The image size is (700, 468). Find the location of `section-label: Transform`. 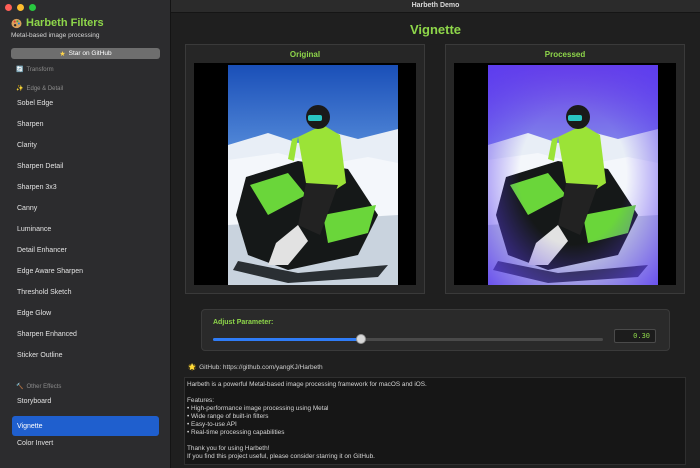

section-label: Transform is located at coordinates (40, 69).